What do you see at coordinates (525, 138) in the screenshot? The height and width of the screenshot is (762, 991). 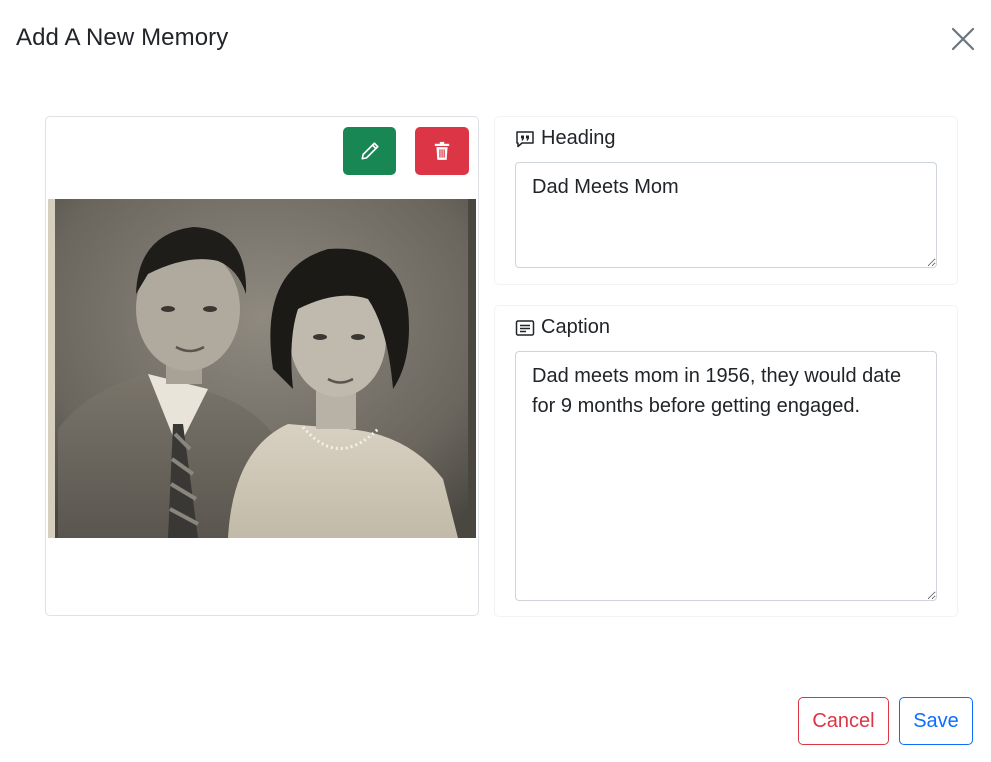 I see `quote-icon` at bounding box center [525, 138].